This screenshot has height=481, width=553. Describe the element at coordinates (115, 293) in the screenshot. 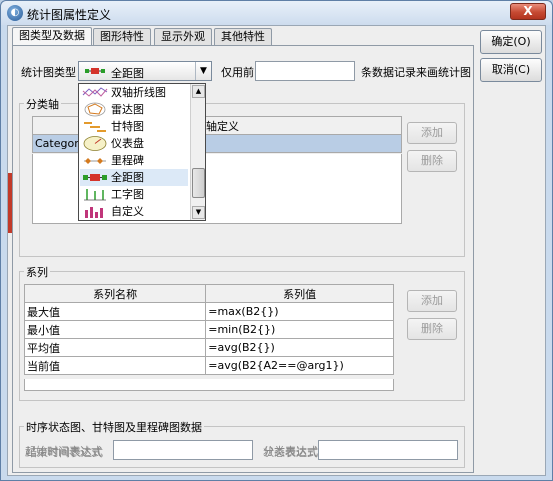

I see `series-name-header: 系列名称` at that location.